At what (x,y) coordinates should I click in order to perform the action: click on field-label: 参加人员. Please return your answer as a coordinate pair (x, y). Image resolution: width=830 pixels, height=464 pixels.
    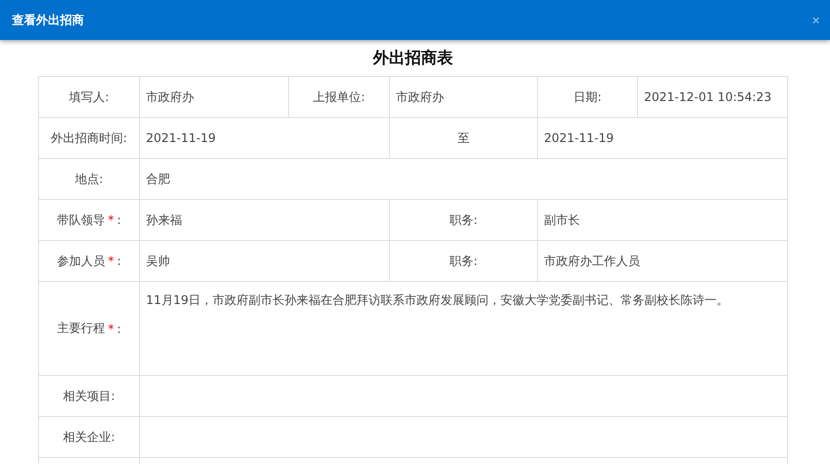
    Looking at the image, I should click on (80, 261).